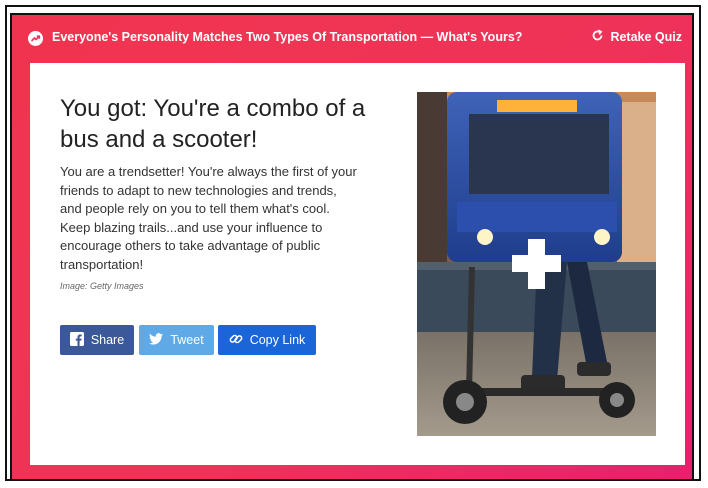 This screenshot has width=708, height=488. I want to click on refresh-icon, so click(597, 37).